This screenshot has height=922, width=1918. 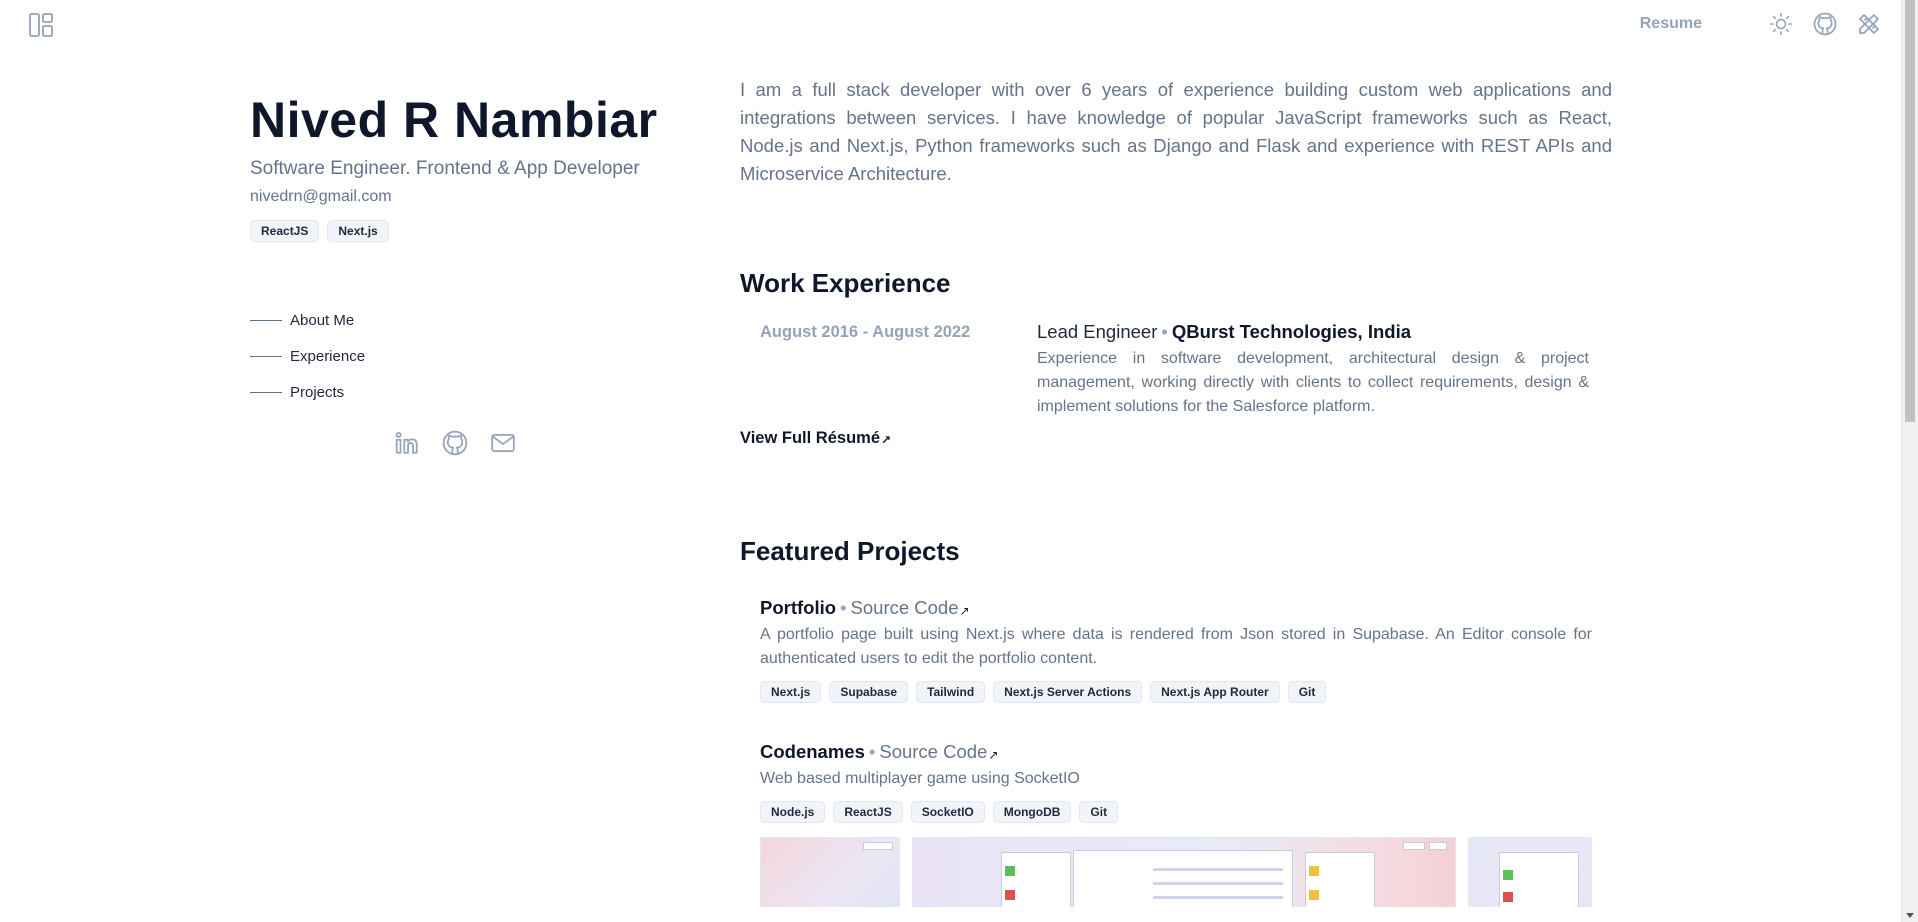 What do you see at coordinates (793, 812) in the screenshot?
I see `tech-tag: Node.js` at bounding box center [793, 812].